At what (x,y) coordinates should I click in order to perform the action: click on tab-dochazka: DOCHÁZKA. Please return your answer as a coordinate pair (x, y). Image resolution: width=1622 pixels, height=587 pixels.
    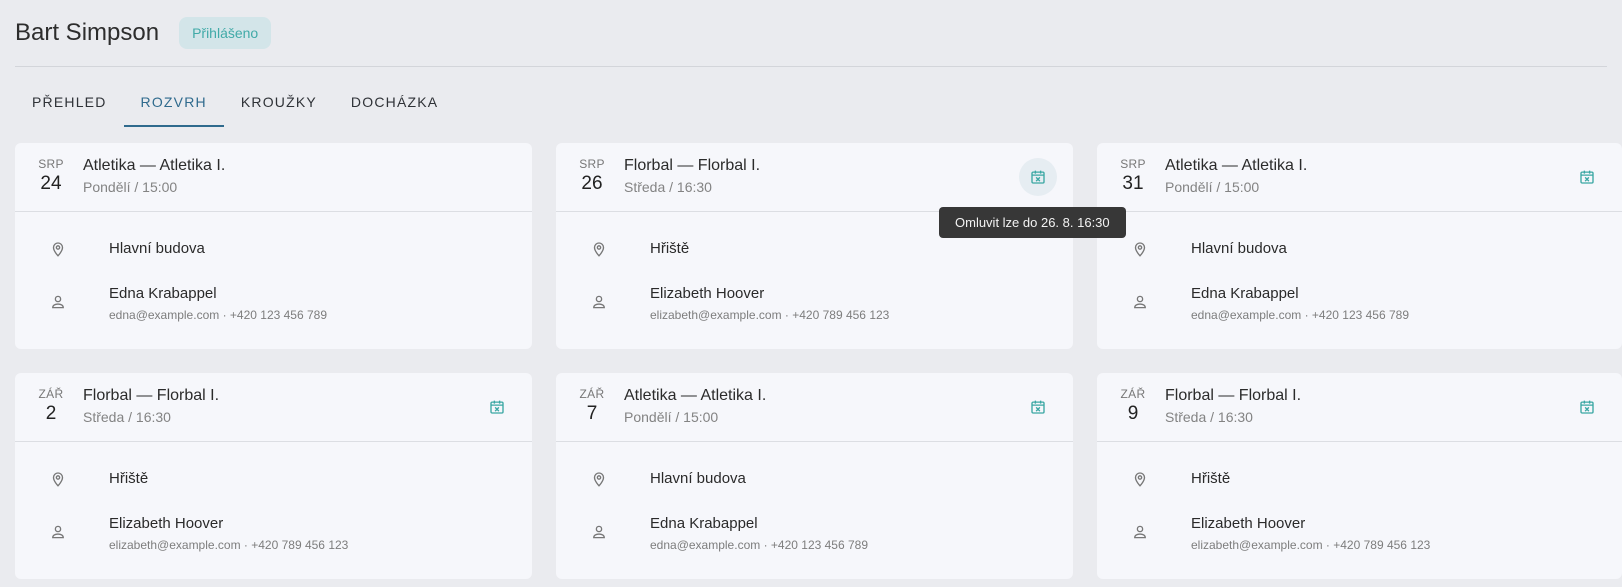
    Looking at the image, I should click on (394, 105).